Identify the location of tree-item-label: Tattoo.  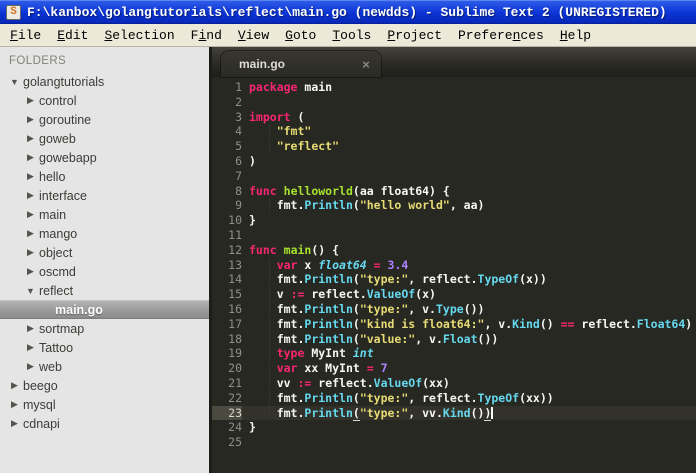
(56, 347).